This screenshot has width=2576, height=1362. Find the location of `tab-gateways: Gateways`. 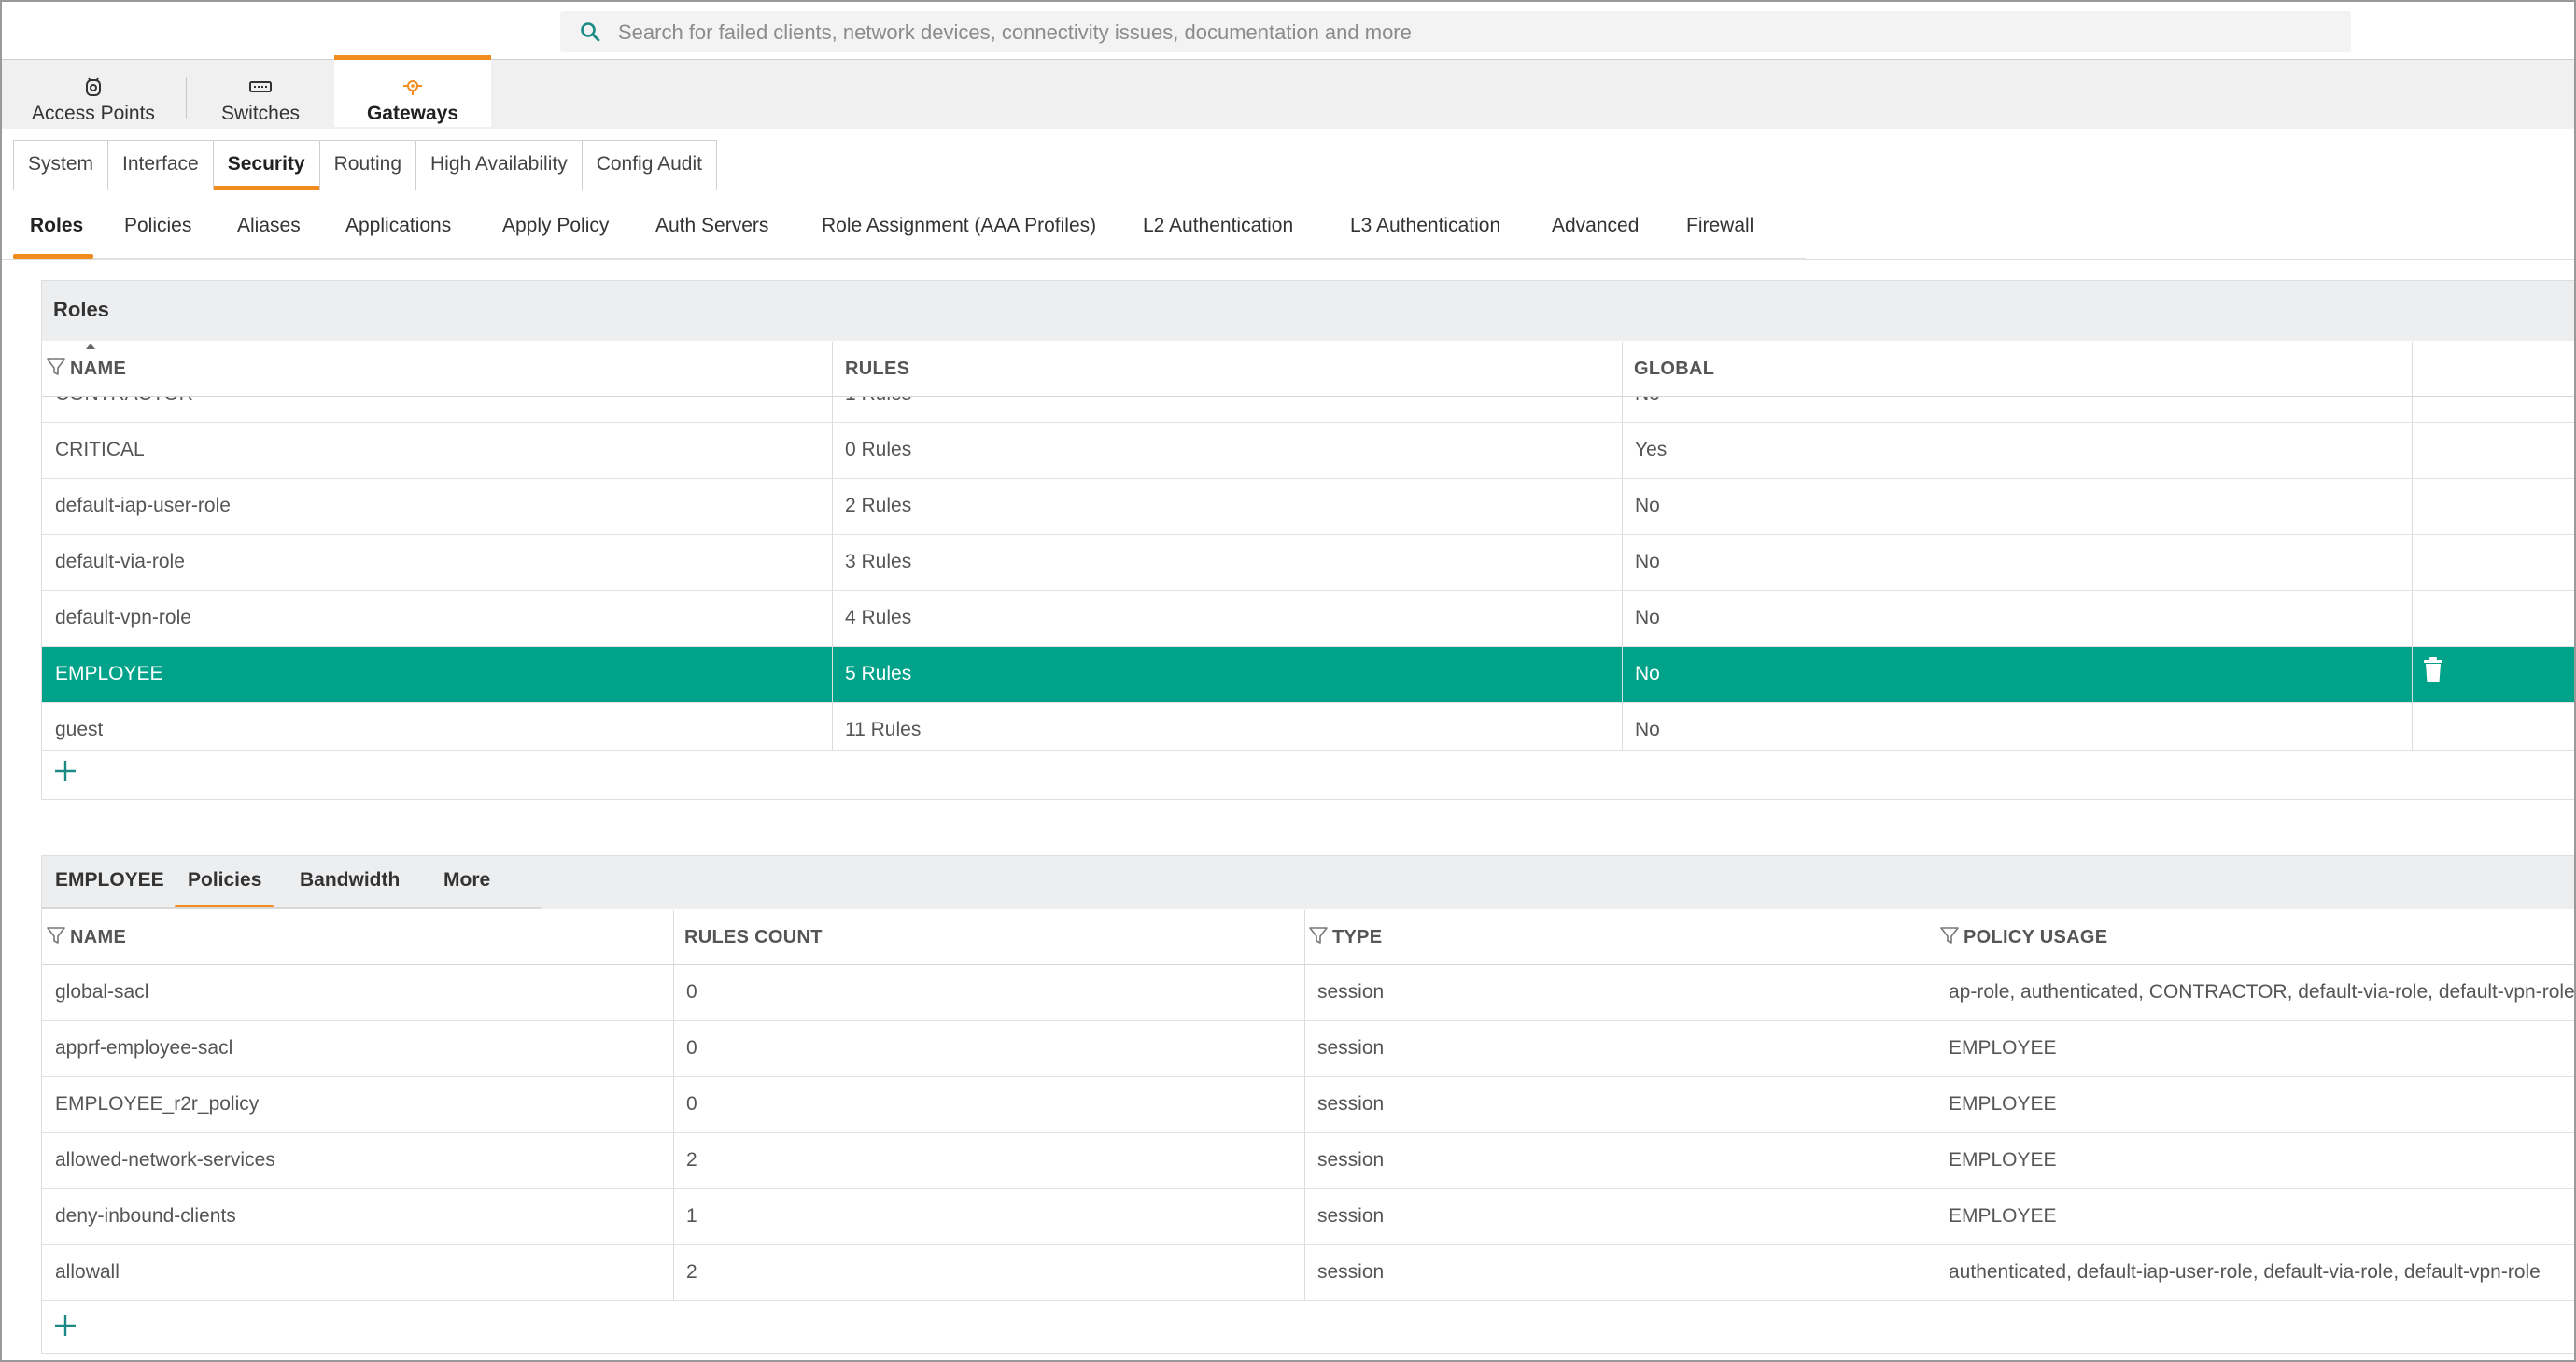

tab-gateways: Gateways is located at coordinates (413, 91).